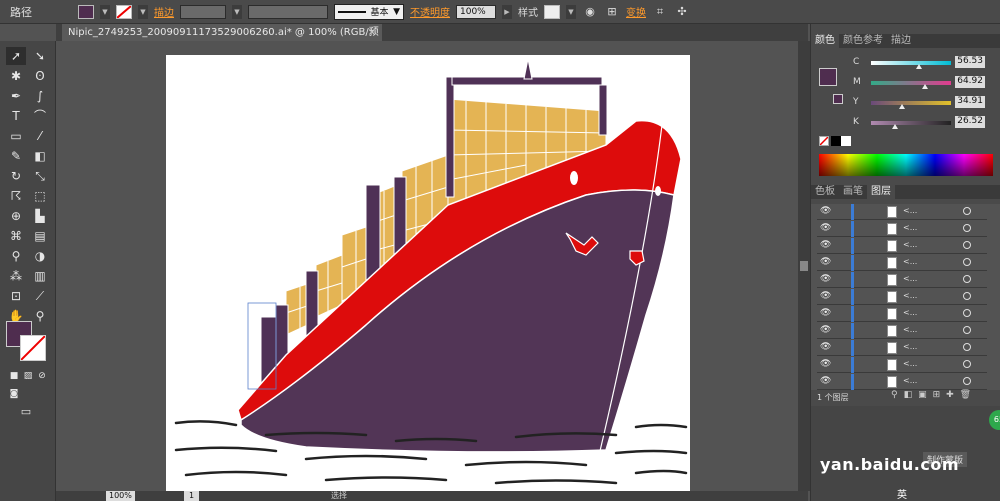 The width and height of the screenshot is (1000, 501). I want to click on lasso-tool-icon: ʘ, so click(40, 76).